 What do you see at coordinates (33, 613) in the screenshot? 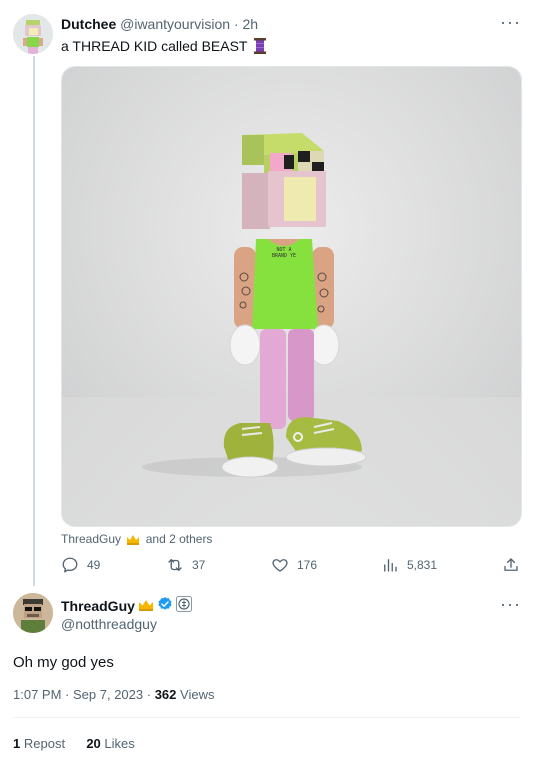
I see `reply-author-avatar` at bounding box center [33, 613].